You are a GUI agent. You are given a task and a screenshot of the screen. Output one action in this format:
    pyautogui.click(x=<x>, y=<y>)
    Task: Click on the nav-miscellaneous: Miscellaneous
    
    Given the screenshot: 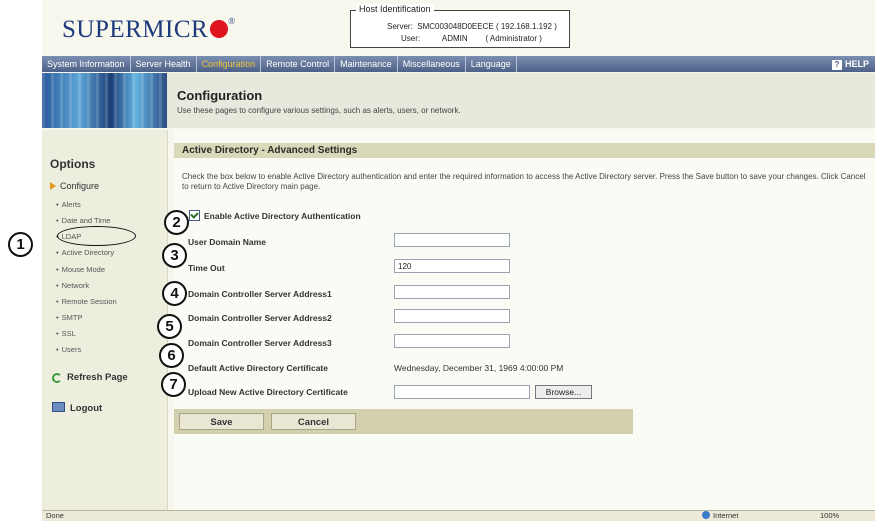 What is the action you would take?
    pyautogui.click(x=432, y=64)
    